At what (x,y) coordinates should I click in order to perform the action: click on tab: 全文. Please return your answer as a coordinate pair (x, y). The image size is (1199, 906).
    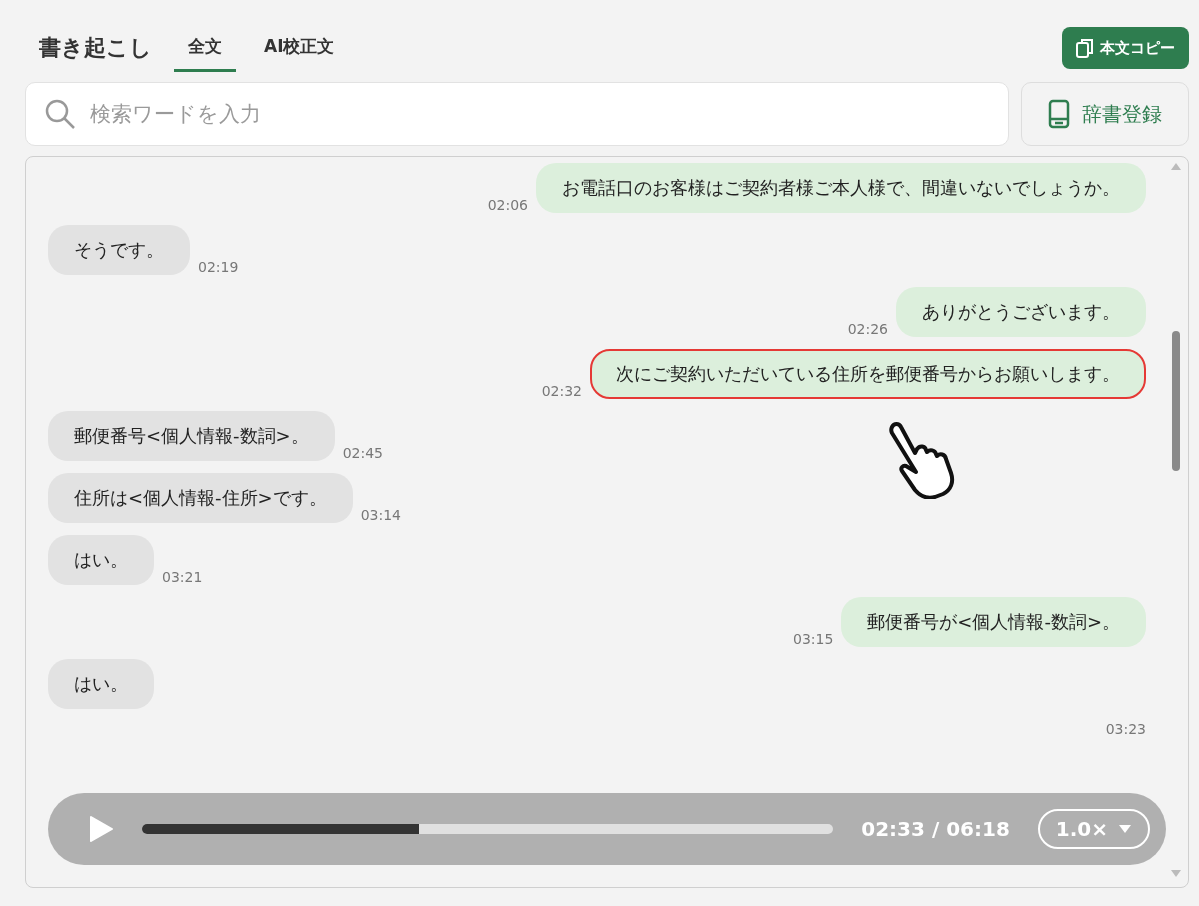
    Looking at the image, I should click on (205, 48).